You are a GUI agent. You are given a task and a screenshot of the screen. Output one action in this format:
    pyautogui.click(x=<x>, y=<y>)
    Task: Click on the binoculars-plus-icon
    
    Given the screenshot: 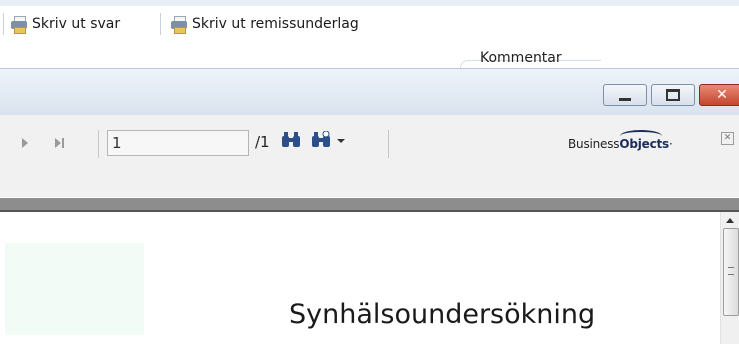 What is the action you would take?
    pyautogui.click(x=321, y=142)
    